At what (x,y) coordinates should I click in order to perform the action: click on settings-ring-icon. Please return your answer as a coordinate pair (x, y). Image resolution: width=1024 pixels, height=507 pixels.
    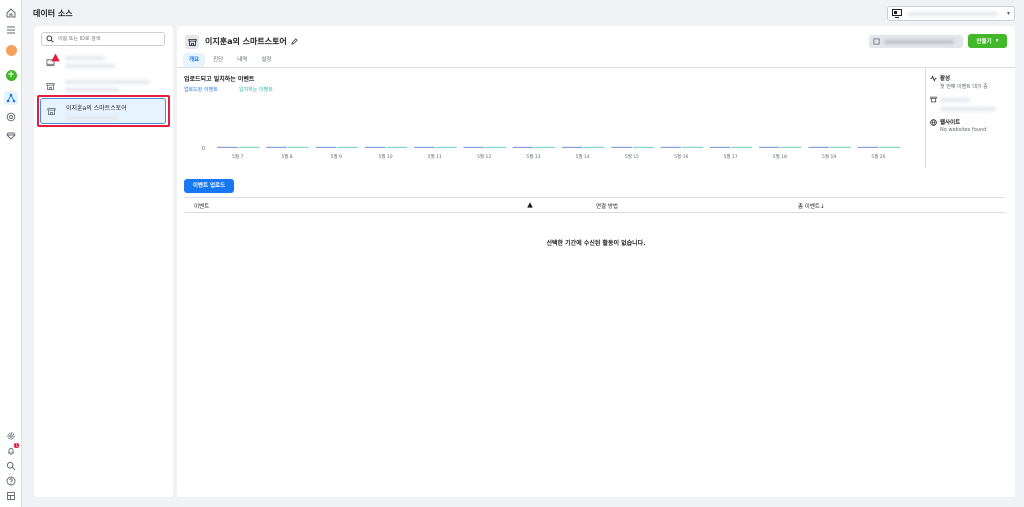
    Looking at the image, I should click on (11, 117).